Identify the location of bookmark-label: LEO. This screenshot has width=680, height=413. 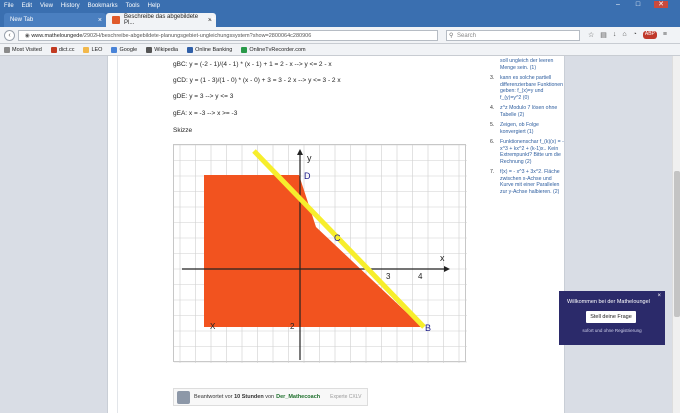
(97, 49).